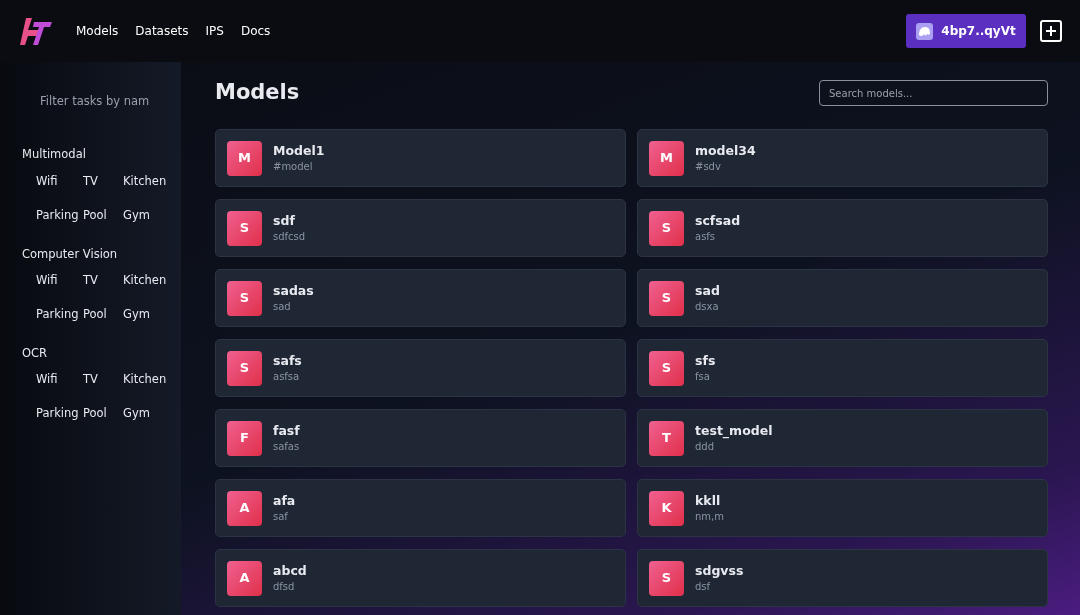 The image size is (1080, 615). What do you see at coordinates (842, 438) in the screenshot?
I see `model-card: T test_model ddd` at bounding box center [842, 438].